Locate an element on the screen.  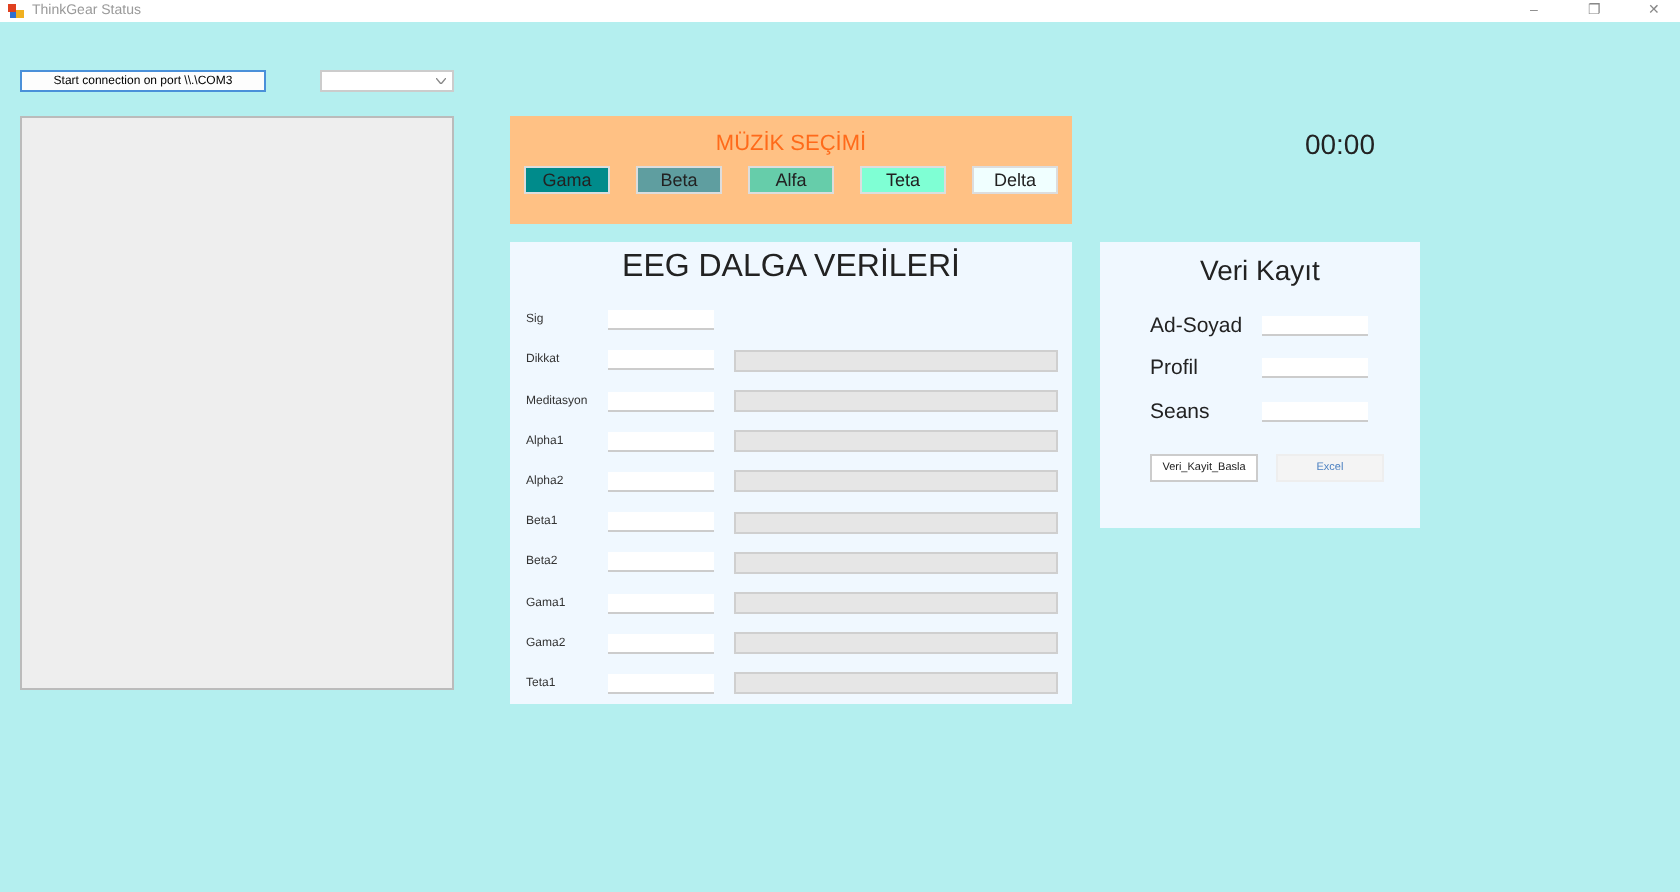
music-button: Beta is located at coordinates (679, 180).